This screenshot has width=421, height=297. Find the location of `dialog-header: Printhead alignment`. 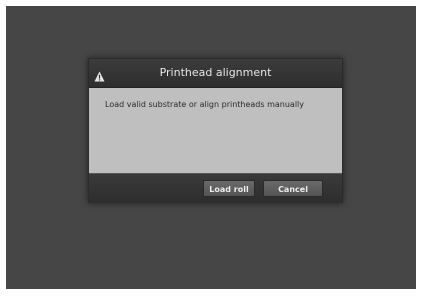

dialog-header: Printhead alignment is located at coordinates (215, 73).